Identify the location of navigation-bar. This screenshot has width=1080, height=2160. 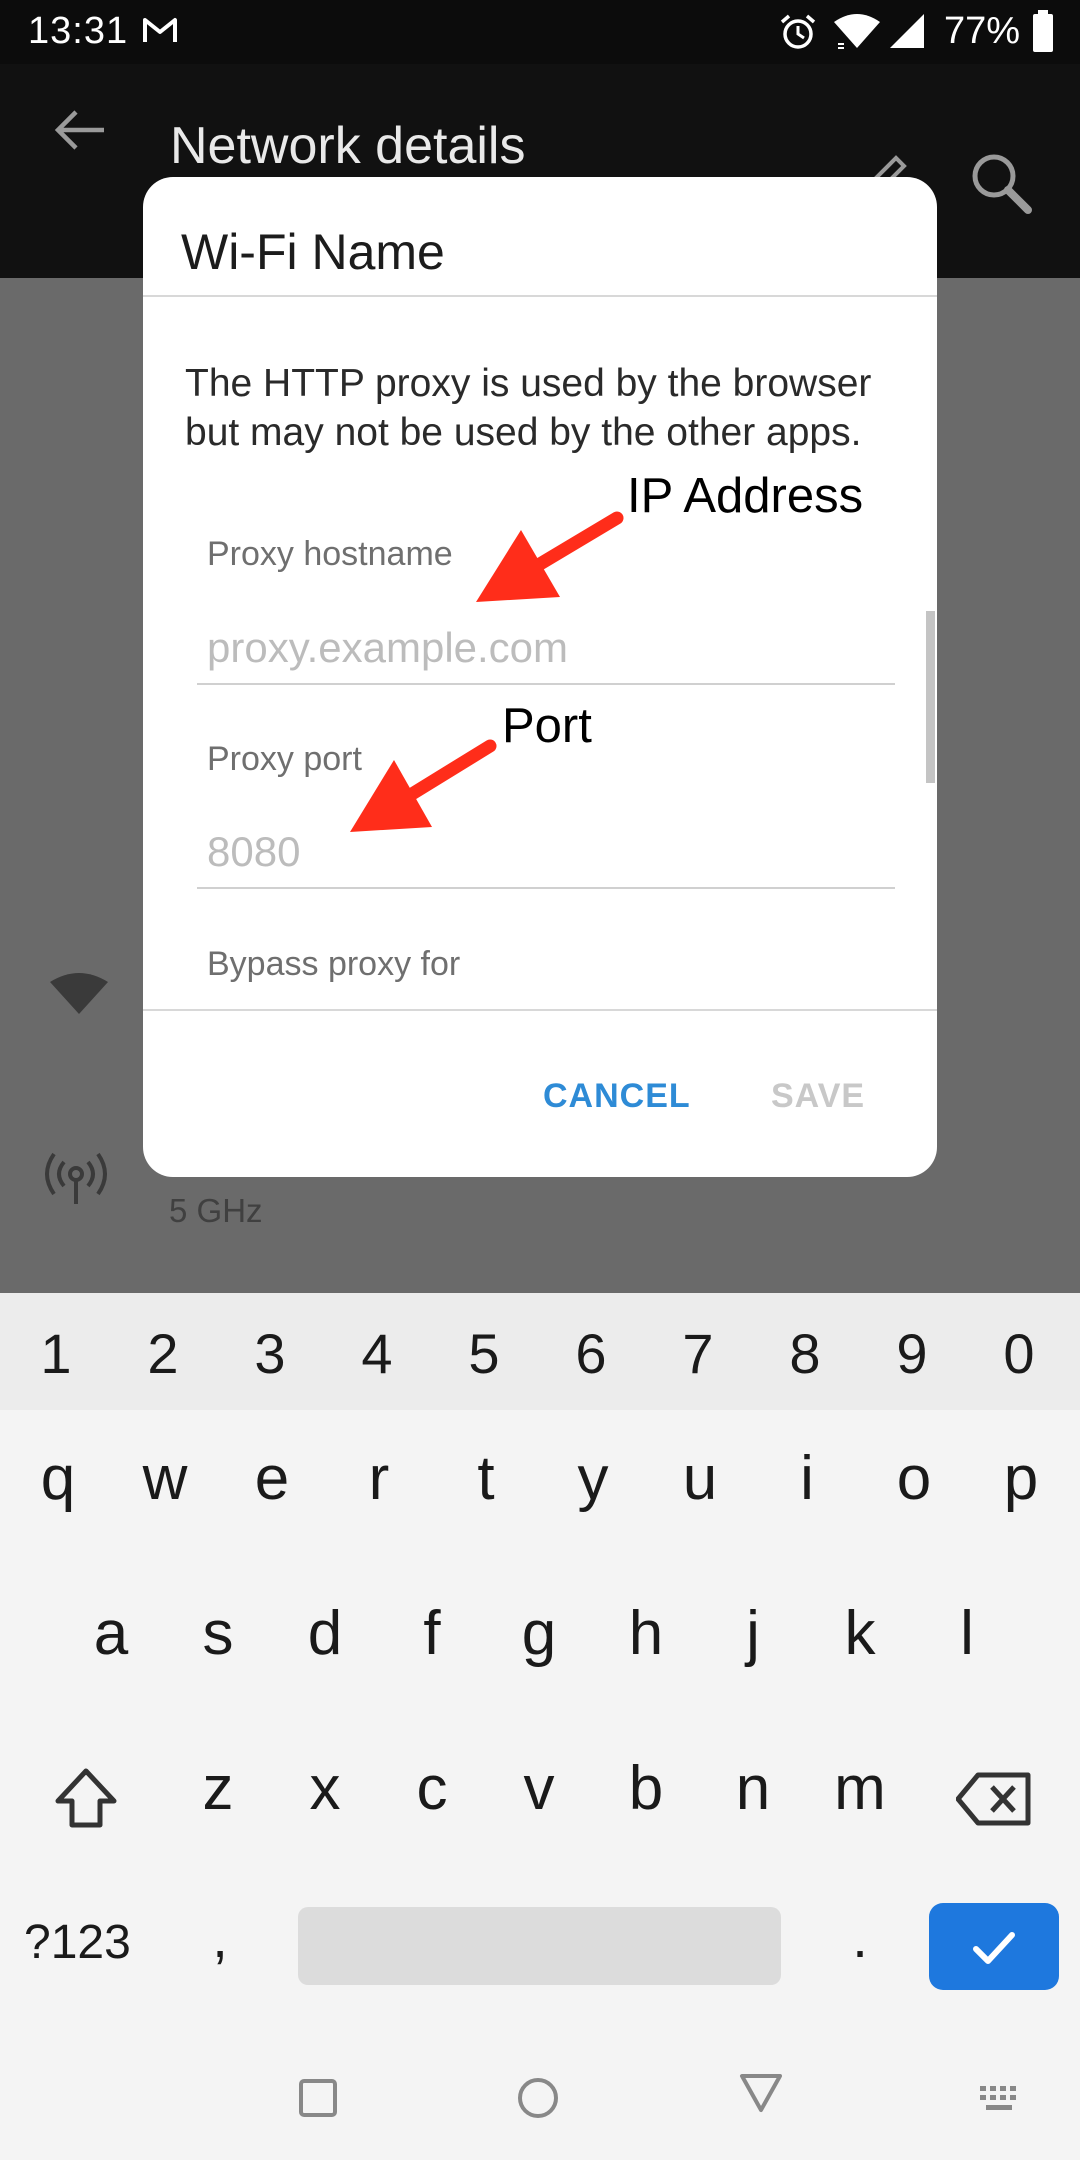
(540, 2091).